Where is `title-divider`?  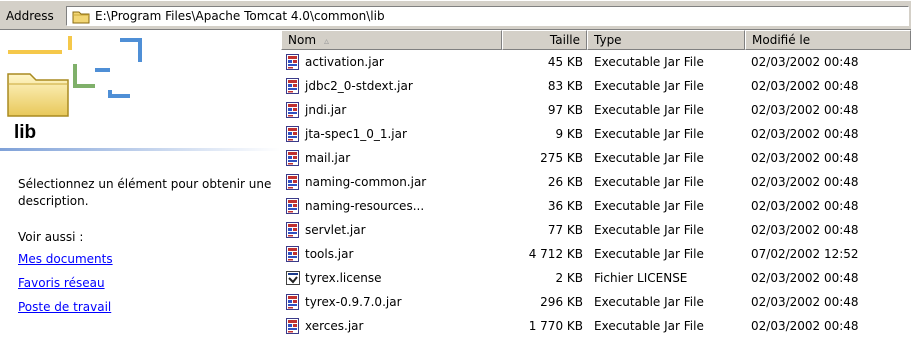
title-divider is located at coordinates (140, 149).